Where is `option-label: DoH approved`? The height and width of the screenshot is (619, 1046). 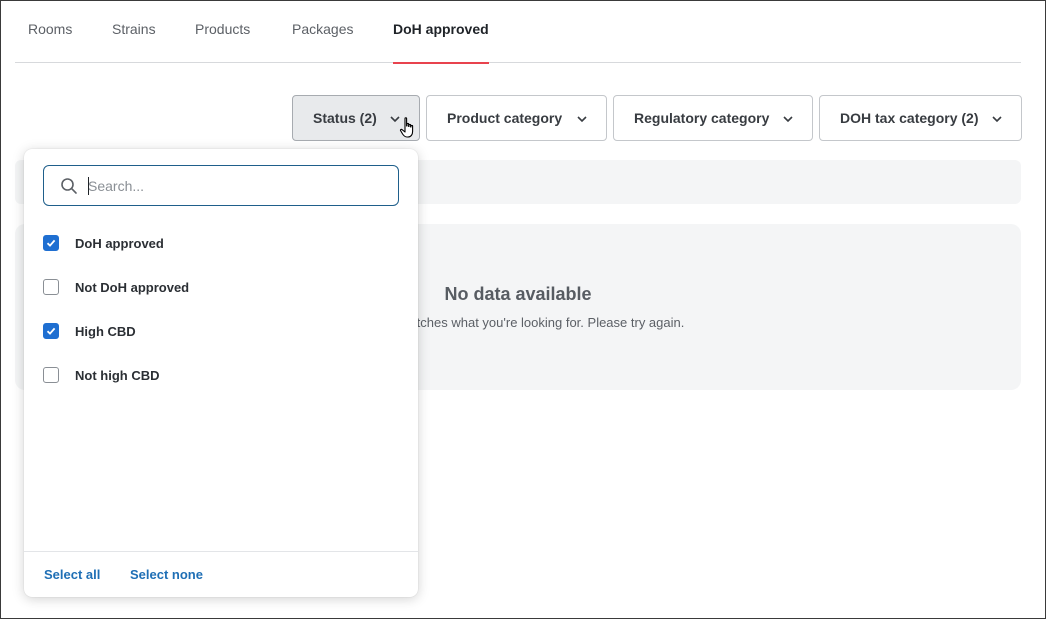
option-label: DoH approved is located at coordinates (119, 243).